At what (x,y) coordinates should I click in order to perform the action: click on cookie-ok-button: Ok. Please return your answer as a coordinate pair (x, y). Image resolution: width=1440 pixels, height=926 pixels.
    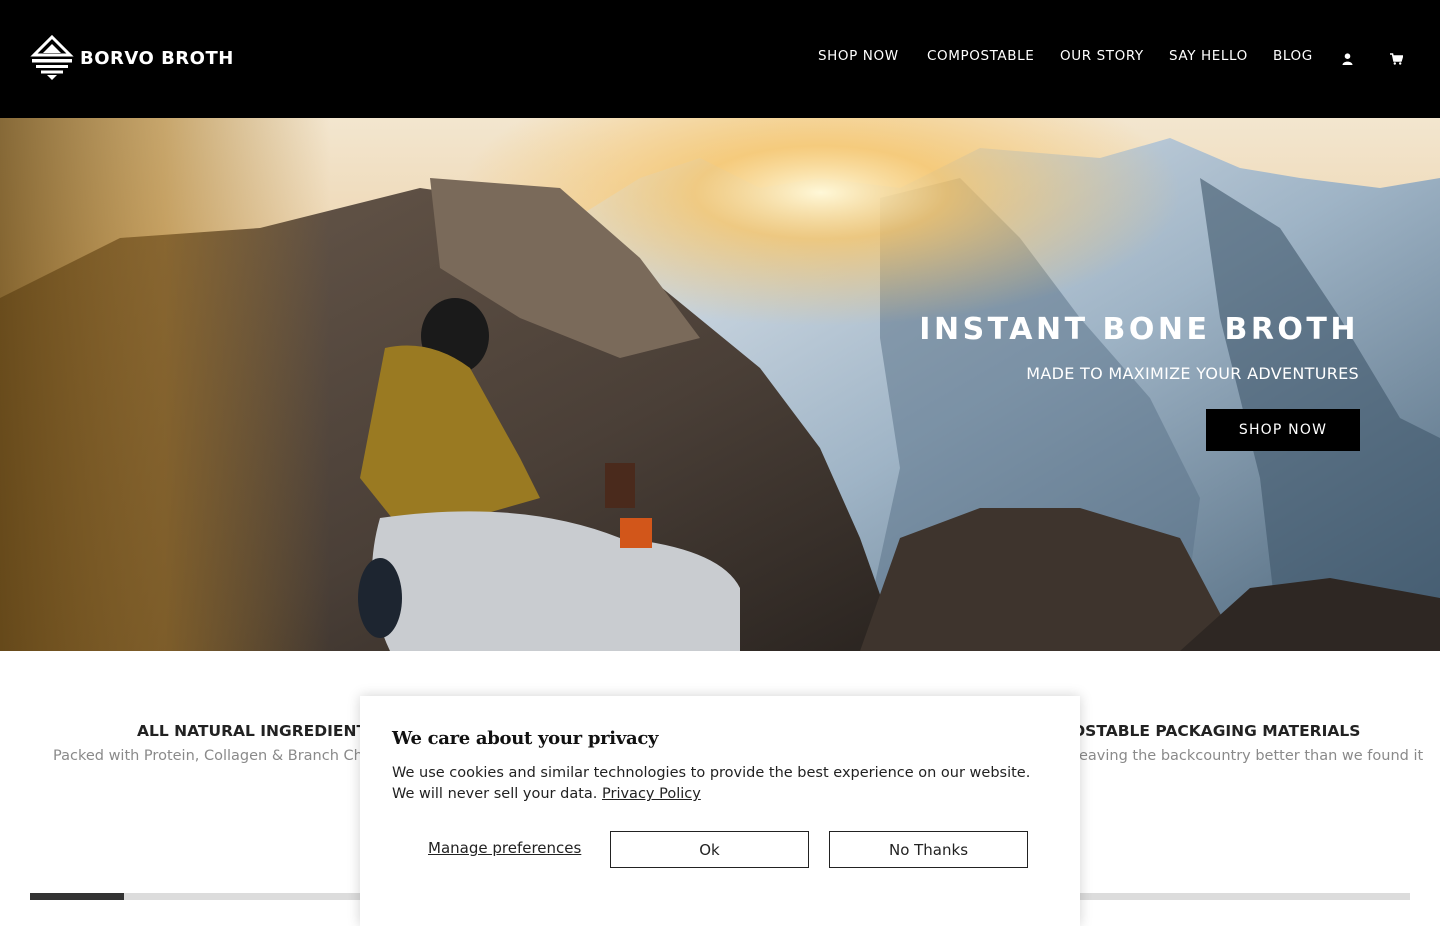
    Looking at the image, I should click on (709, 849).